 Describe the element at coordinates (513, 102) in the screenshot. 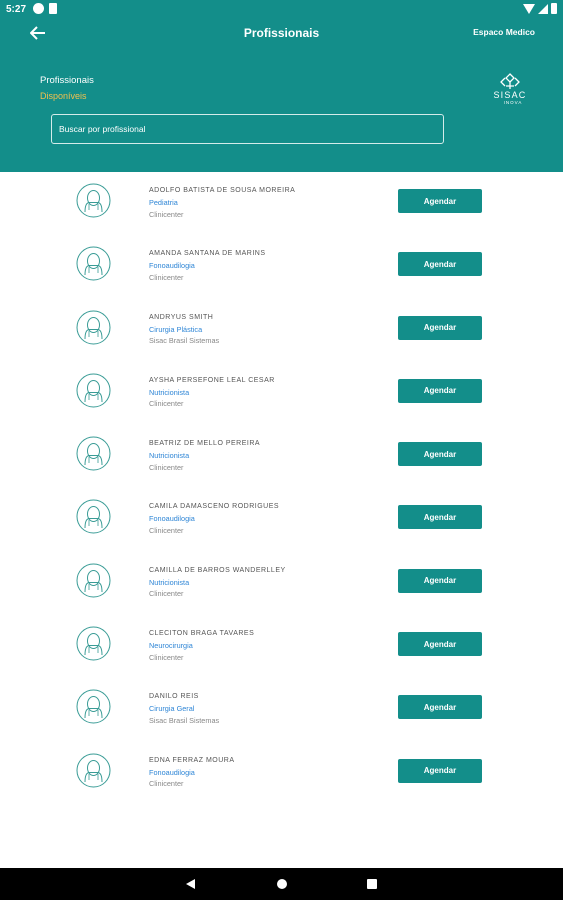

I see `logo-subtext: INOVA` at that location.